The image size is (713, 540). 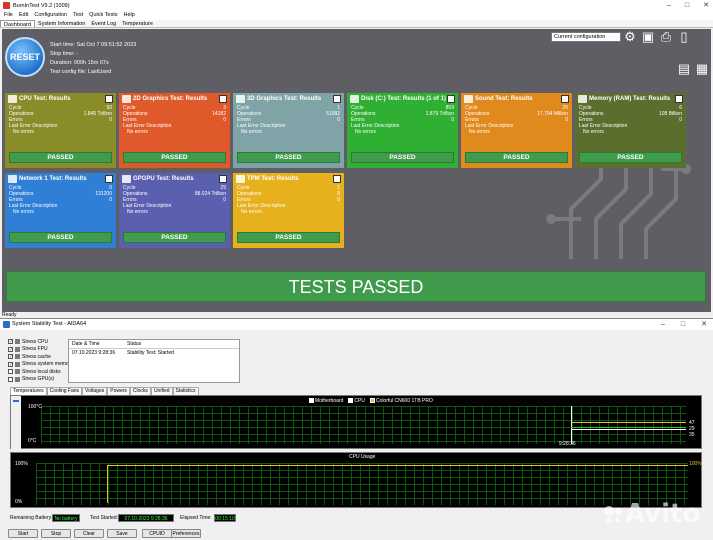 What do you see at coordinates (567, 444) in the screenshot?
I see `temp-start-time: 9:28:36` at bounding box center [567, 444].